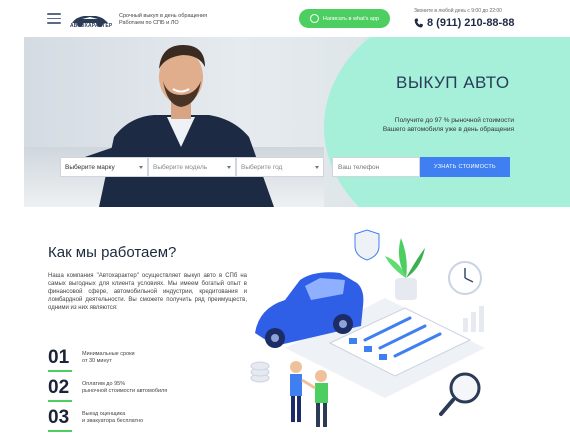 Image resolution: width=570 pixels, height=439 pixels. What do you see at coordinates (351, 18) in the screenshot?
I see `whatsapp-button-label: Написать в what's app` at bounding box center [351, 18].